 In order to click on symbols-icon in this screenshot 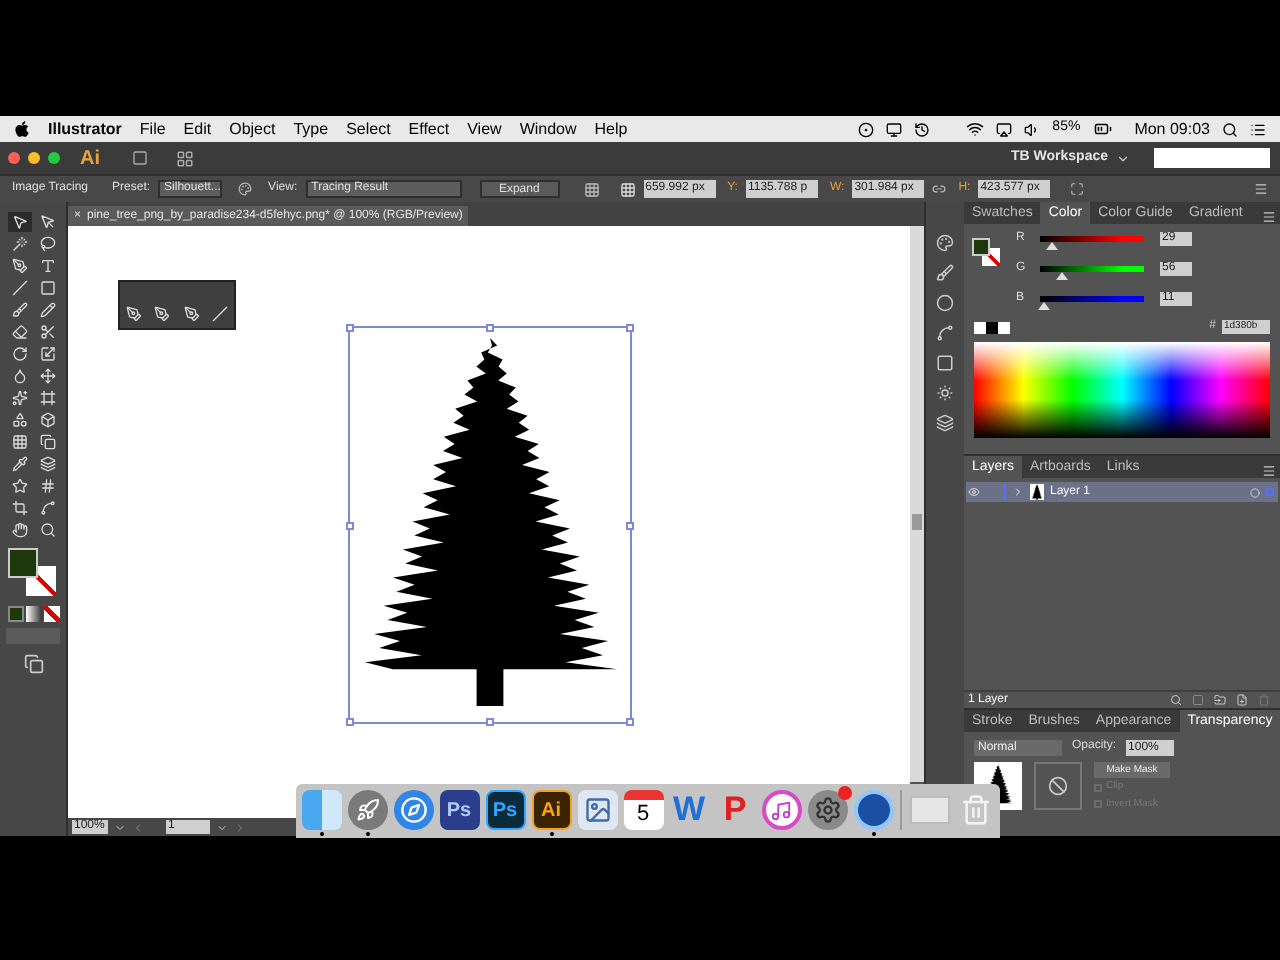, I will do `click(945, 303)`.